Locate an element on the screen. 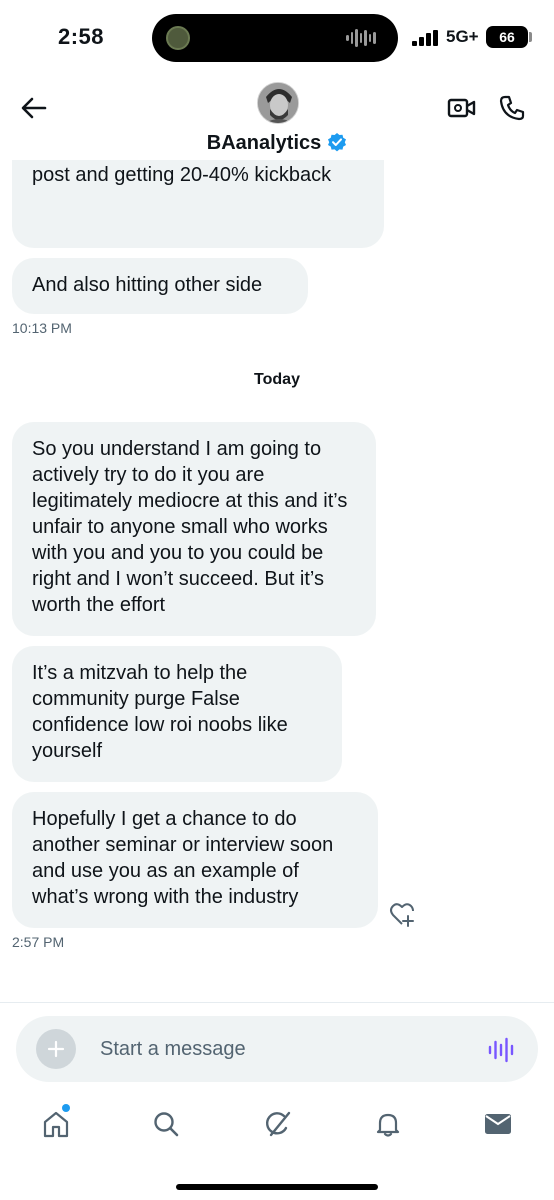  bell-icon is located at coordinates (388, 1125).